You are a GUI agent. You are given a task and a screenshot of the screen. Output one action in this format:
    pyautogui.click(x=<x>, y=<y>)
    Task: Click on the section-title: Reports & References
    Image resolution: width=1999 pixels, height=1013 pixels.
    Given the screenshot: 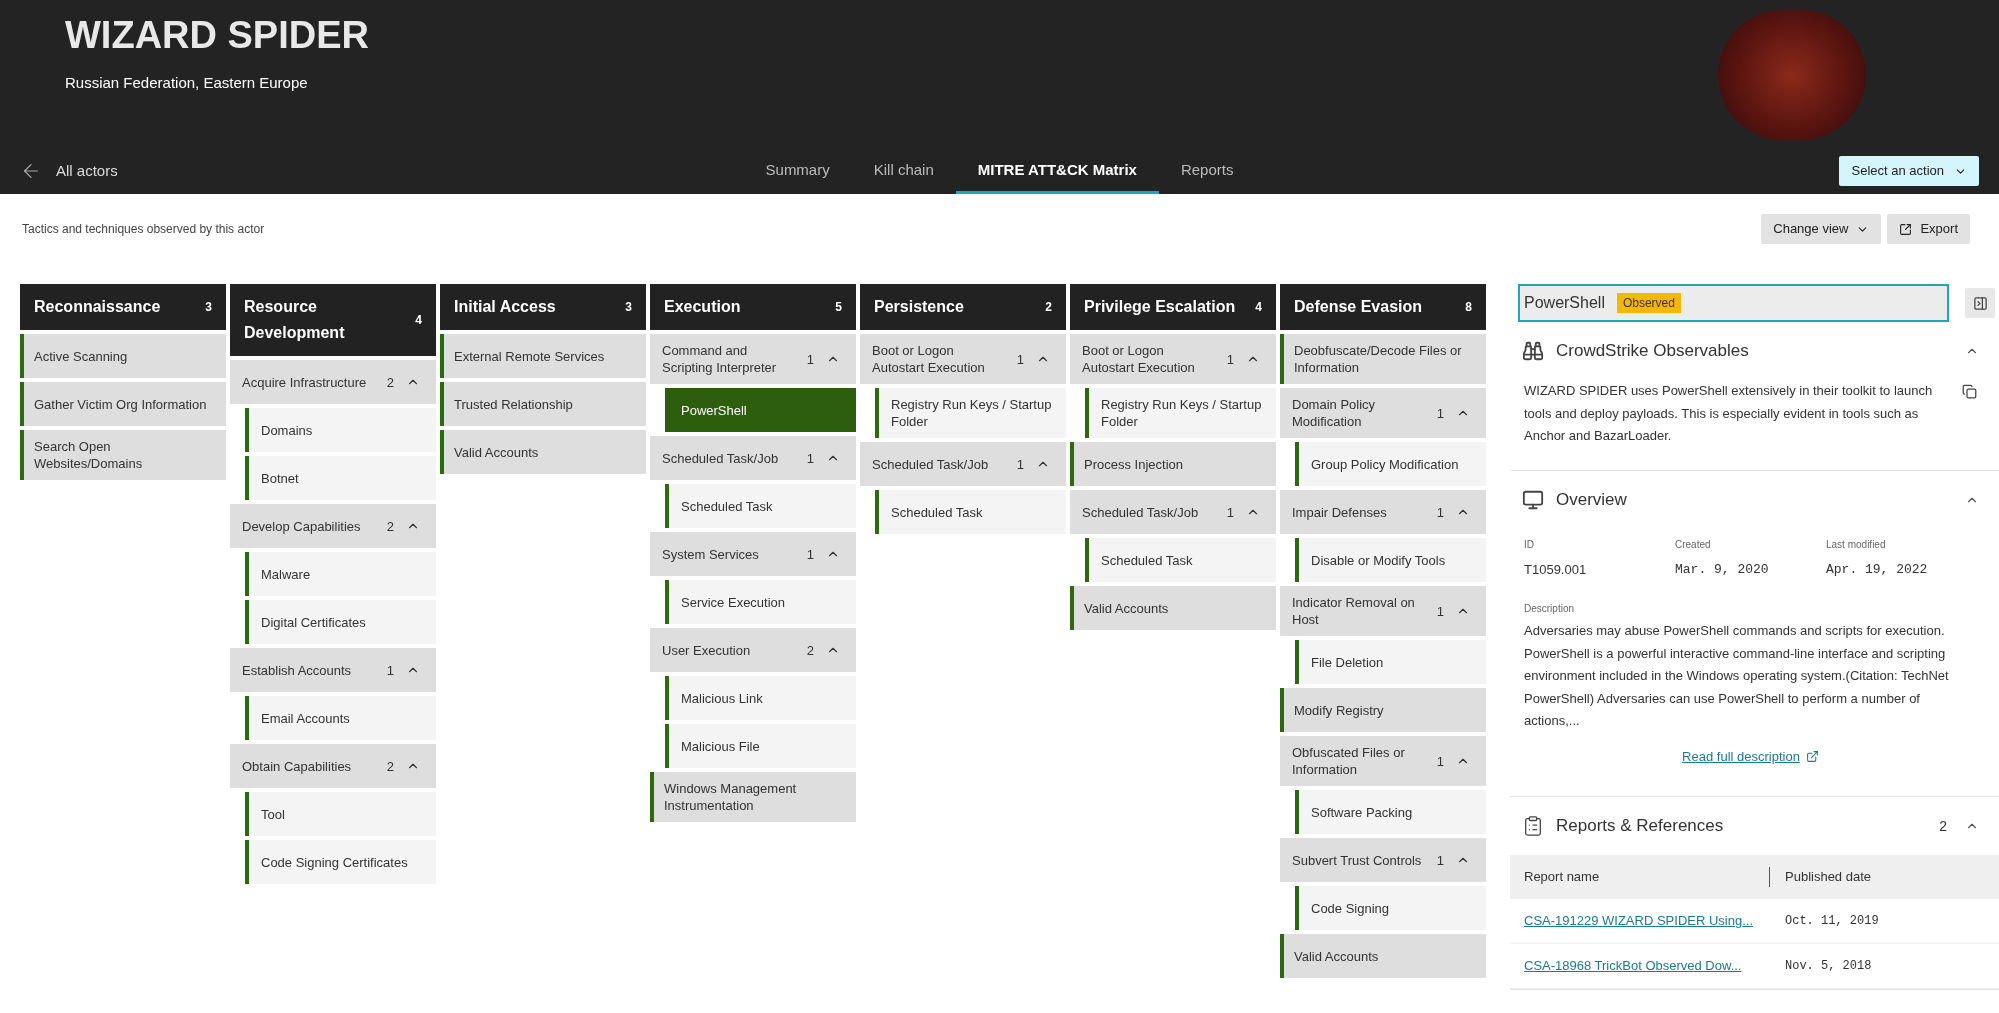 What is the action you would take?
    pyautogui.click(x=1640, y=826)
    